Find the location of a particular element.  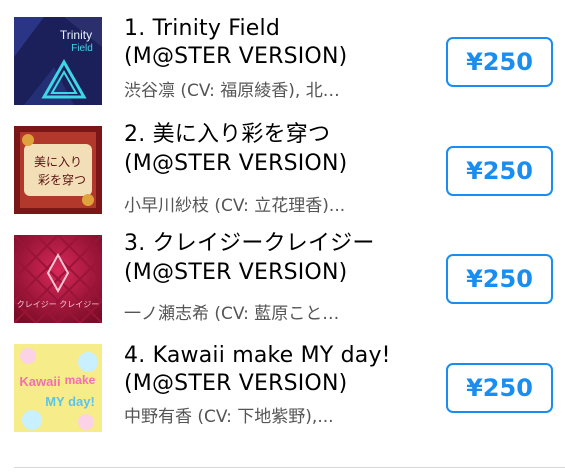

album-art-text: Kawaii is located at coordinates (39, 381).